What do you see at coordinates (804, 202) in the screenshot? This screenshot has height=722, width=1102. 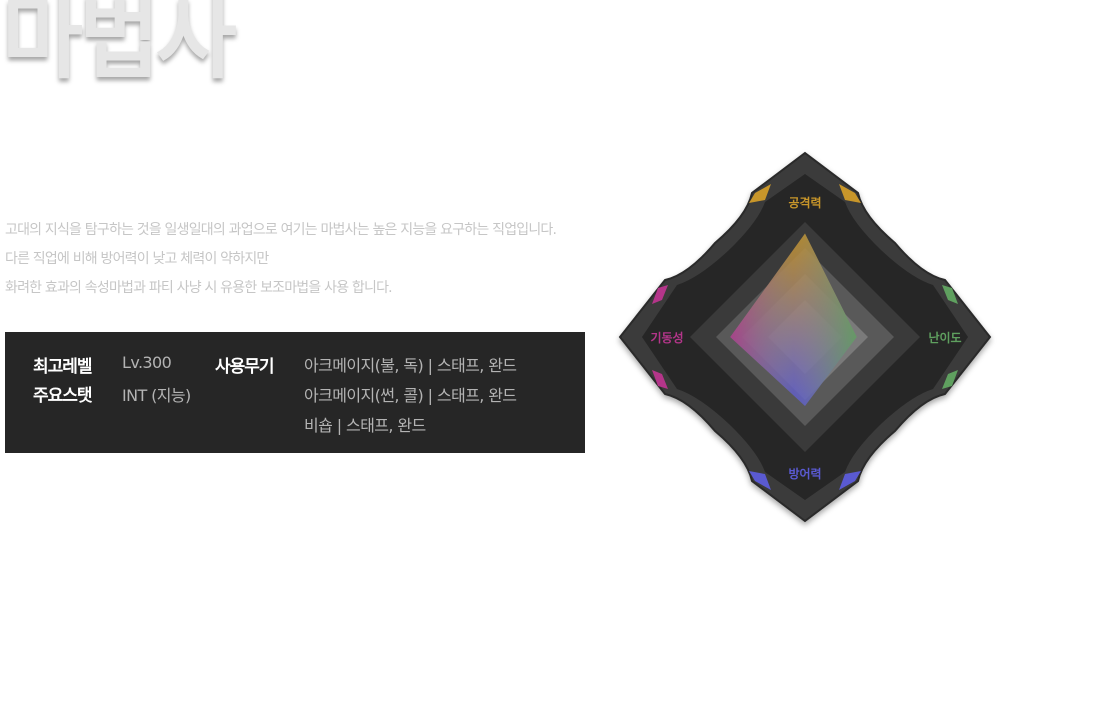 I see `axis-label-attack: 공격력` at bounding box center [804, 202].